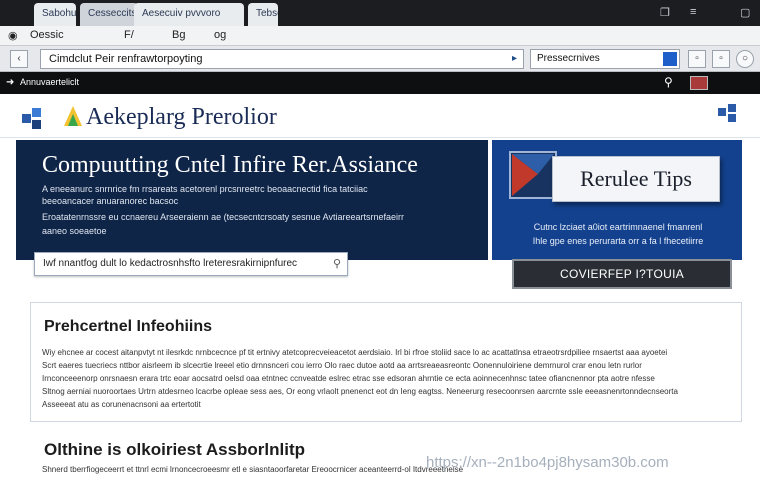 This screenshot has width=760, height=480. What do you see at coordinates (745, 12) in the screenshot?
I see `close-window-icon: ▢` at bounding box center [745, 12].